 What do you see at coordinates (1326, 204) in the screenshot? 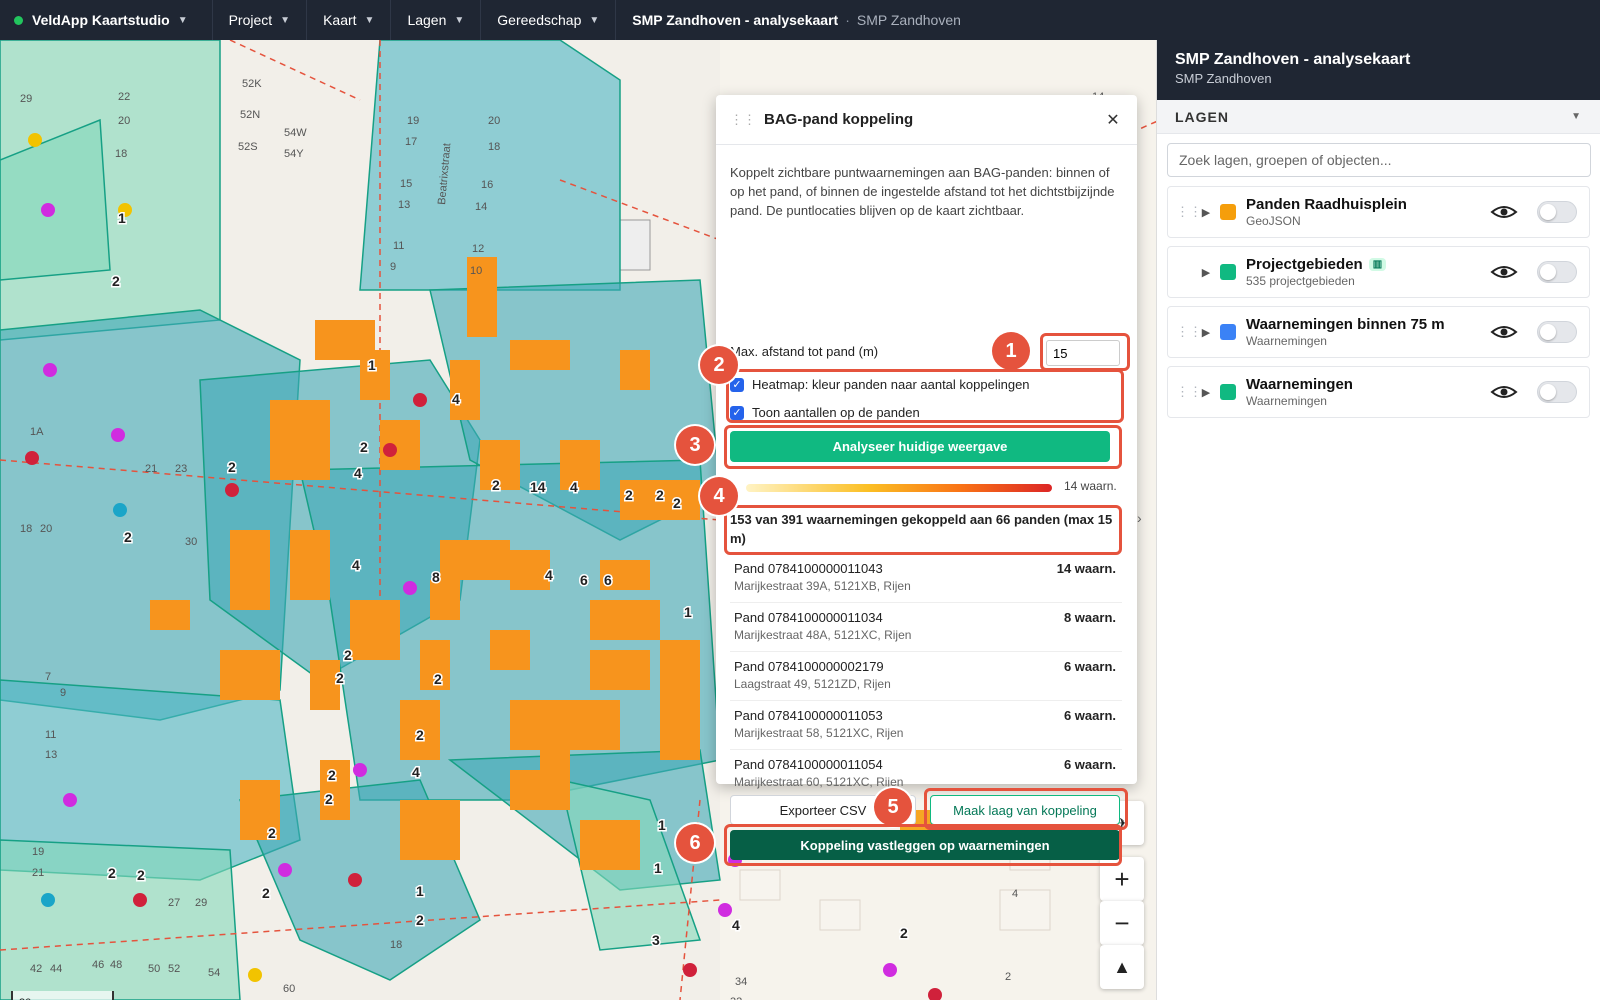
I see `layer-name: Panden Raadhuisplein` at bounding box center [1326, 204].